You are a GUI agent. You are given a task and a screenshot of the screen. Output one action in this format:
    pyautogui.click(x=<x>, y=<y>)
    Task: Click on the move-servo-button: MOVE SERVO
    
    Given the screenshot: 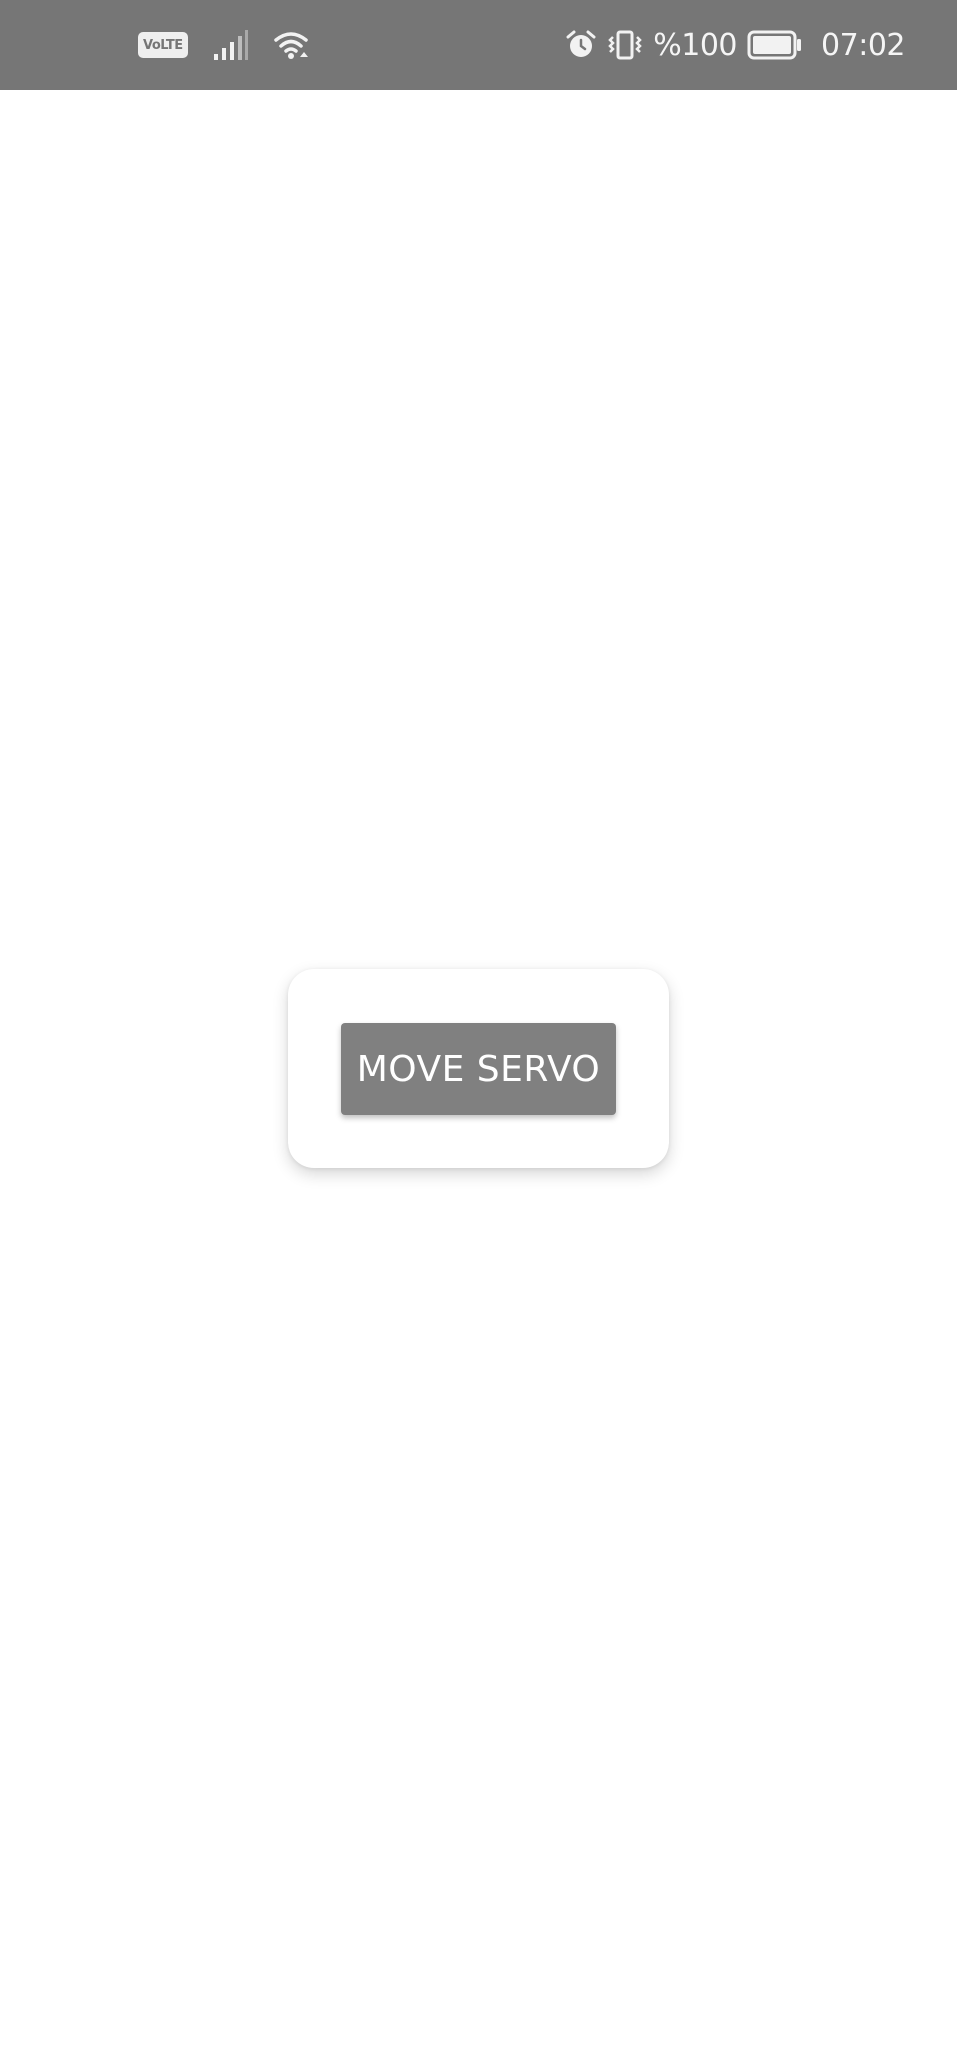 What is the action you would take?
    pyautogui.click(x=478, y=1069)
    